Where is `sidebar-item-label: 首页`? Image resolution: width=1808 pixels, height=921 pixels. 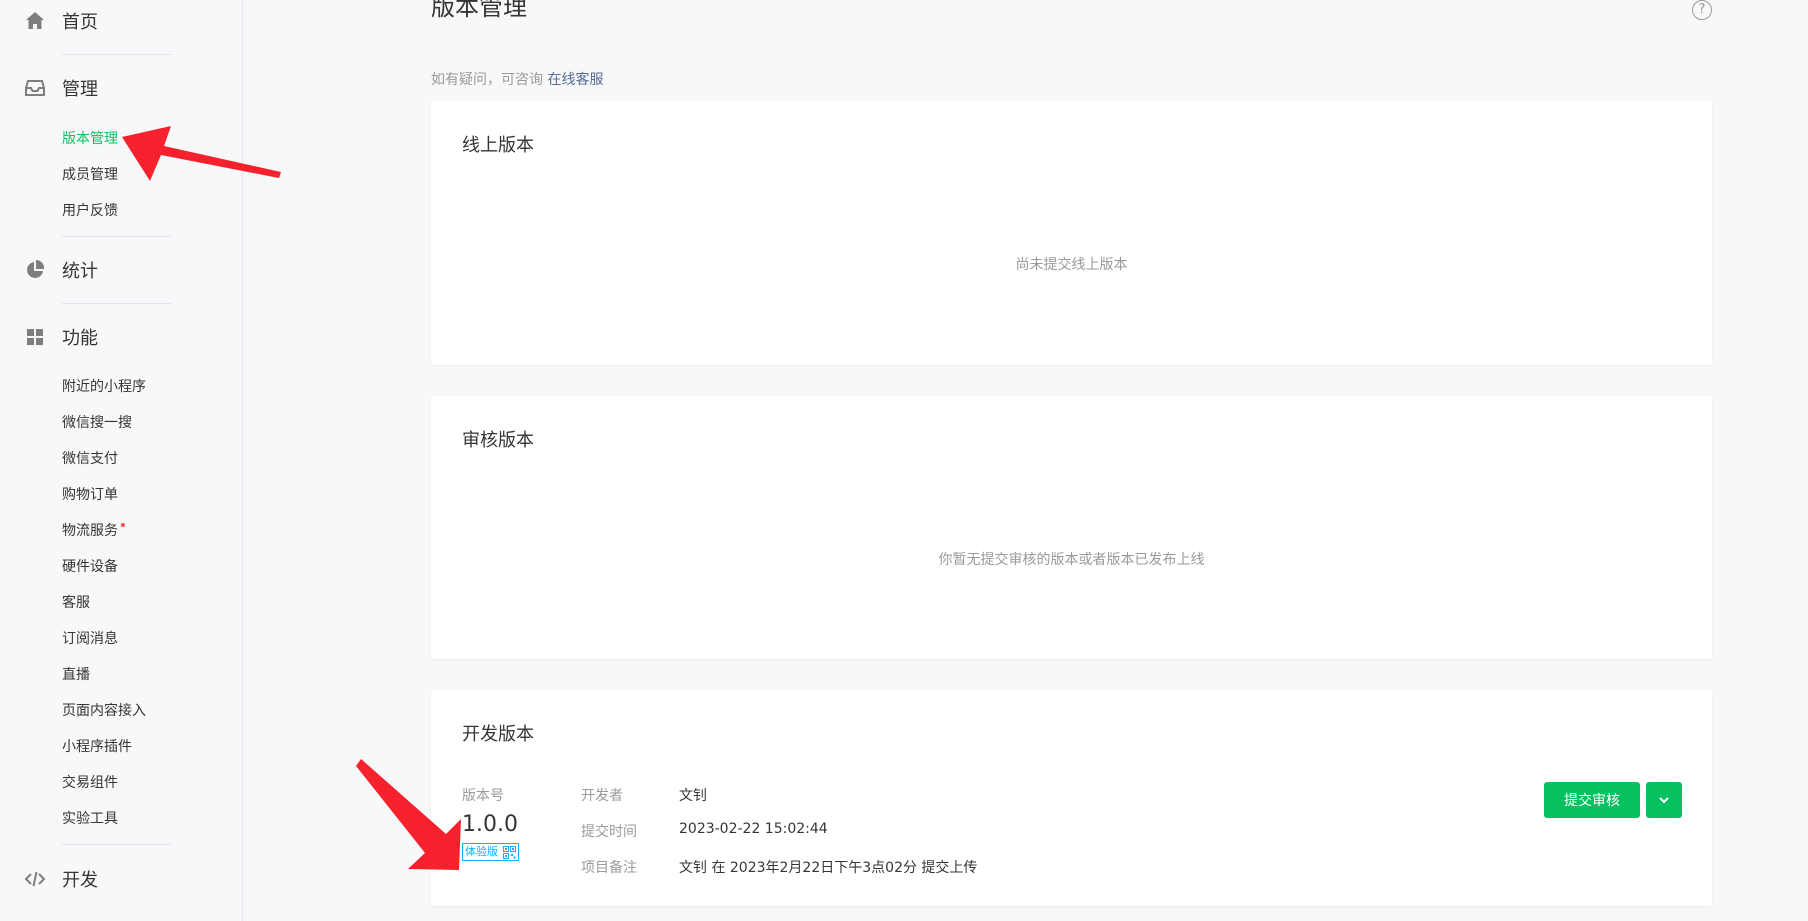
sidebar-item-label: 首页 is located at coordinates (80, 22).